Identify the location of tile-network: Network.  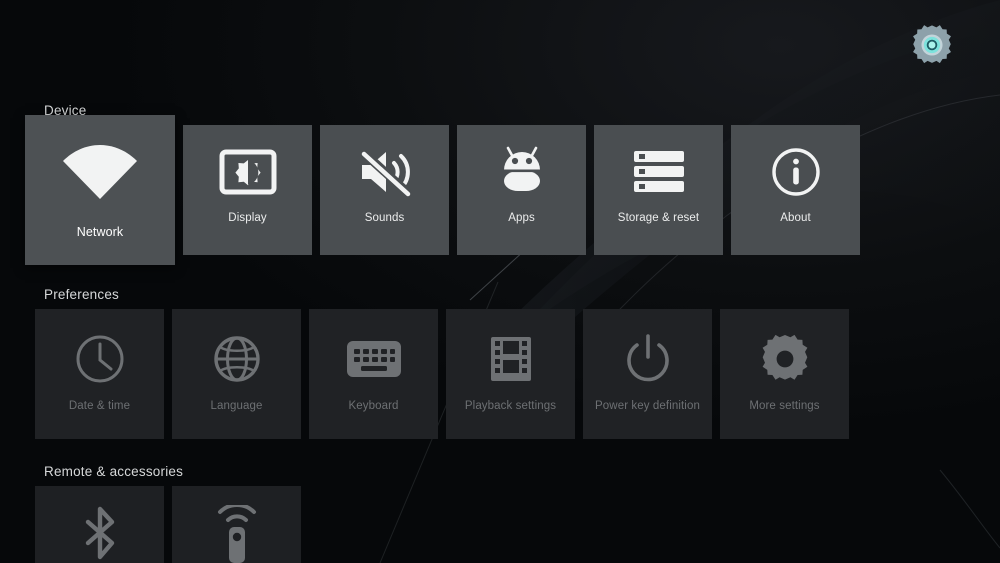
(100, 190).